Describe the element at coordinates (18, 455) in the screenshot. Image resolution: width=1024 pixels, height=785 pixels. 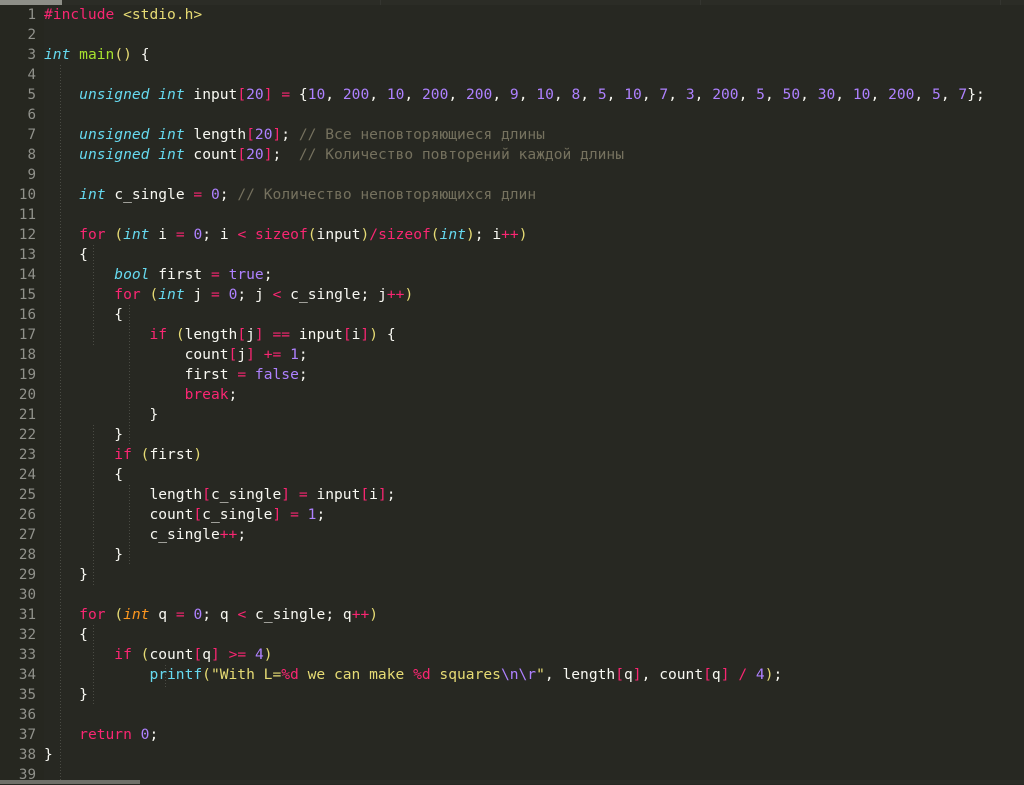
I see `line-number: 23` at that location.